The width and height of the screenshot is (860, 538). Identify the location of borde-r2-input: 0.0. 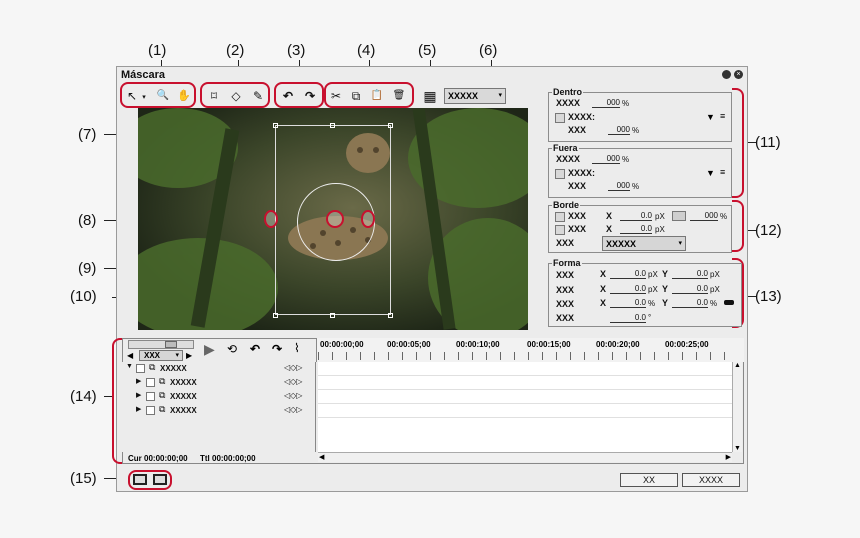
(636, 229).